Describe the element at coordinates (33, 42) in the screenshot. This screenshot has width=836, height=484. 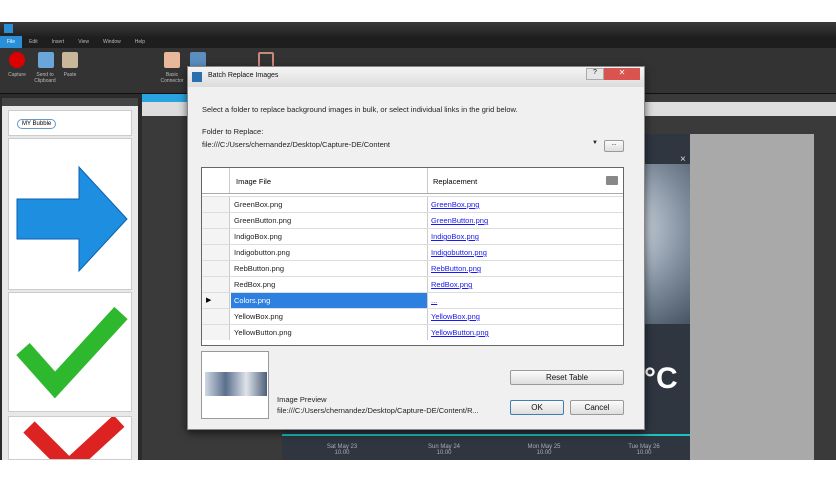
I see `menu-edit: Edit` at that location.